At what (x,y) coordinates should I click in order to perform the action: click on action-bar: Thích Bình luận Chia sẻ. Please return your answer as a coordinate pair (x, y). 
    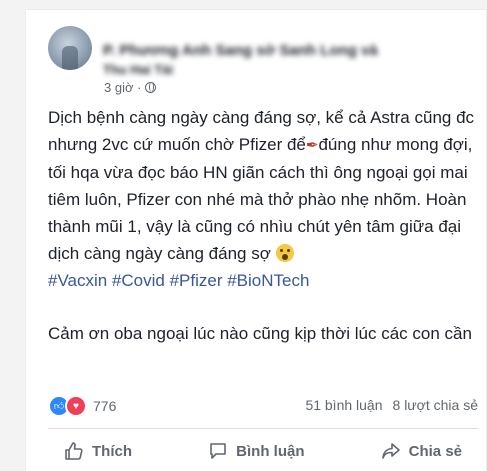
    Looking at the image, I should click on (263, 451).